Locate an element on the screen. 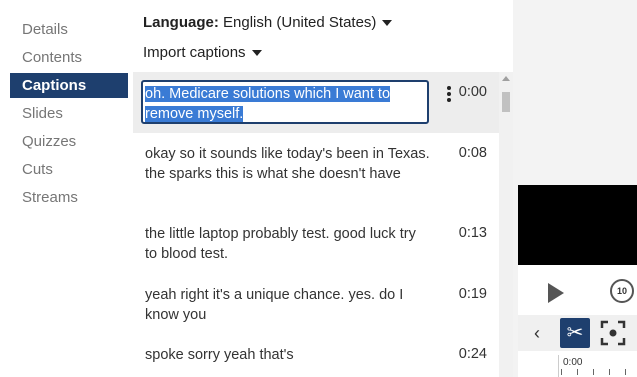 The width and height of the screenshot is (637, 377). cut-toolbar: ‹ ✂ is located at coordinates (577, 333).